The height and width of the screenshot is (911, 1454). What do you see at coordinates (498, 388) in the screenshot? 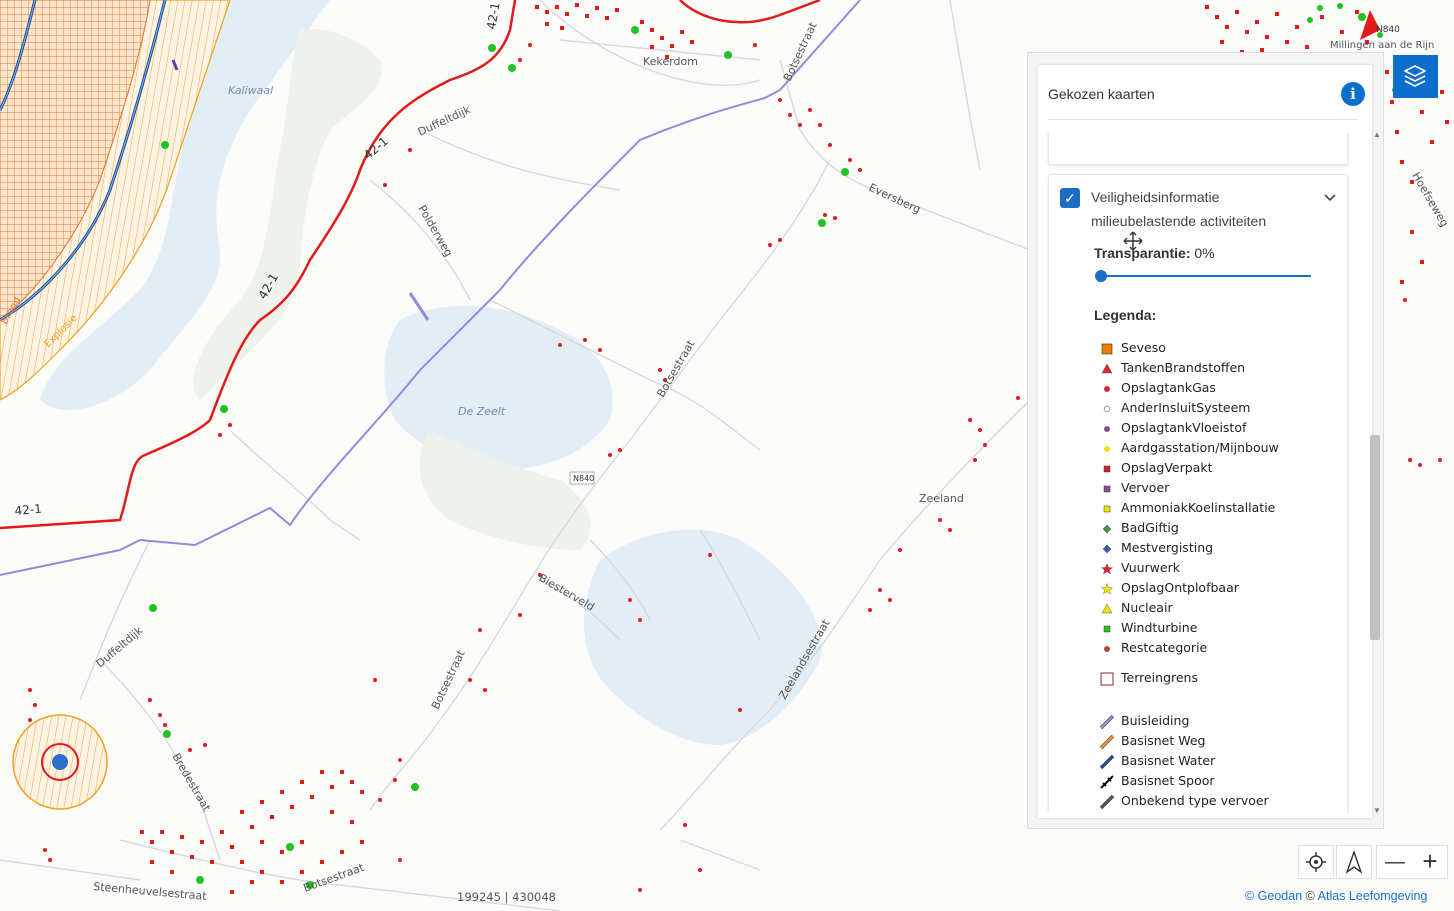
I see `lake-de-zeelt` at bounding box center [498, 388].